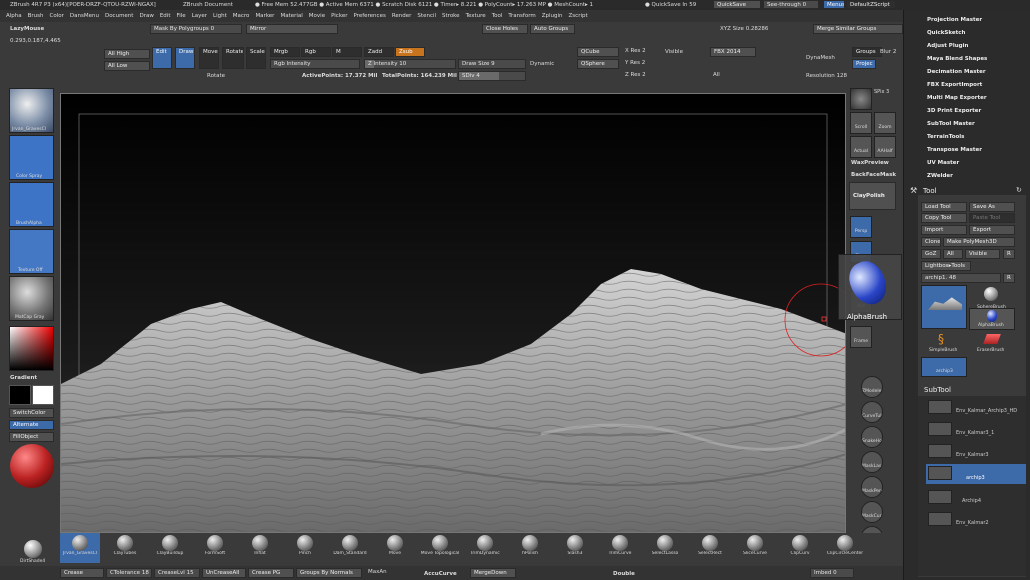 The height and width of the screenshot is (580, 1030). Describe the element at coordinates (271, 573) in the screenshot. I see `crease-pg-button: Crease PG` at that location.